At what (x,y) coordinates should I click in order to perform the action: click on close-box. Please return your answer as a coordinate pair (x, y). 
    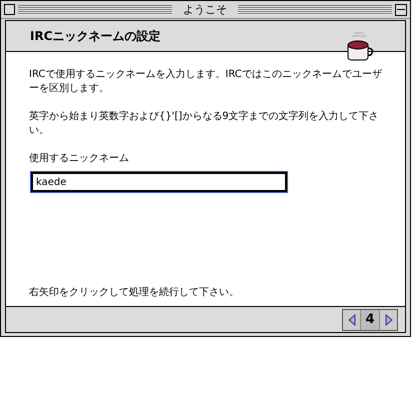
    Looking at the image, I should click on (9, 9).